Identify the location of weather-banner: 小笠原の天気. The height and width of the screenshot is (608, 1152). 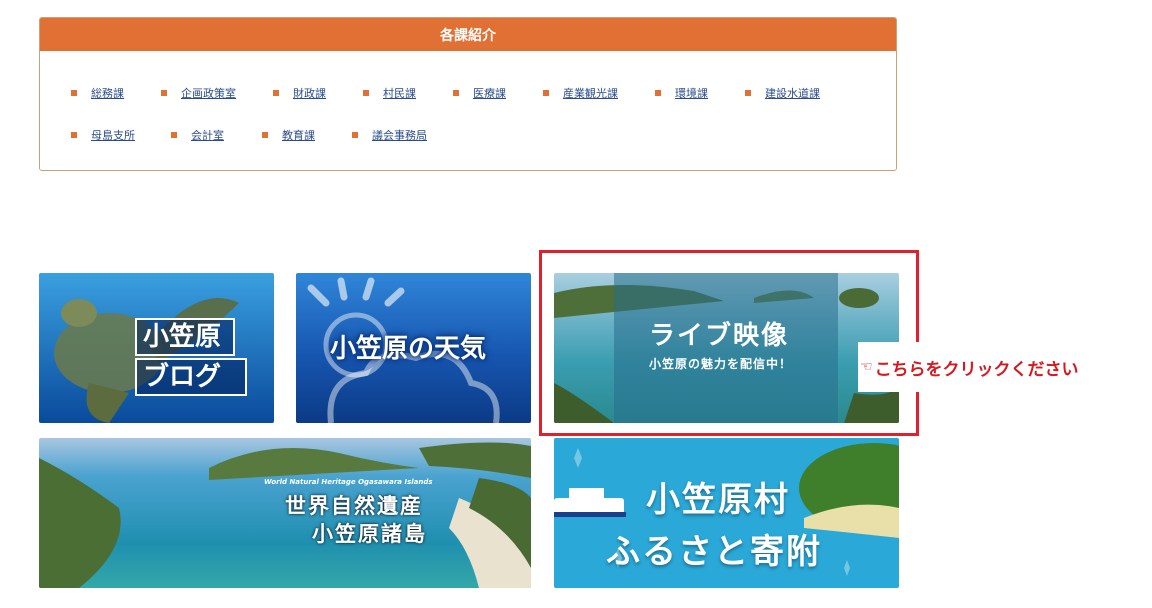
(413, 348).